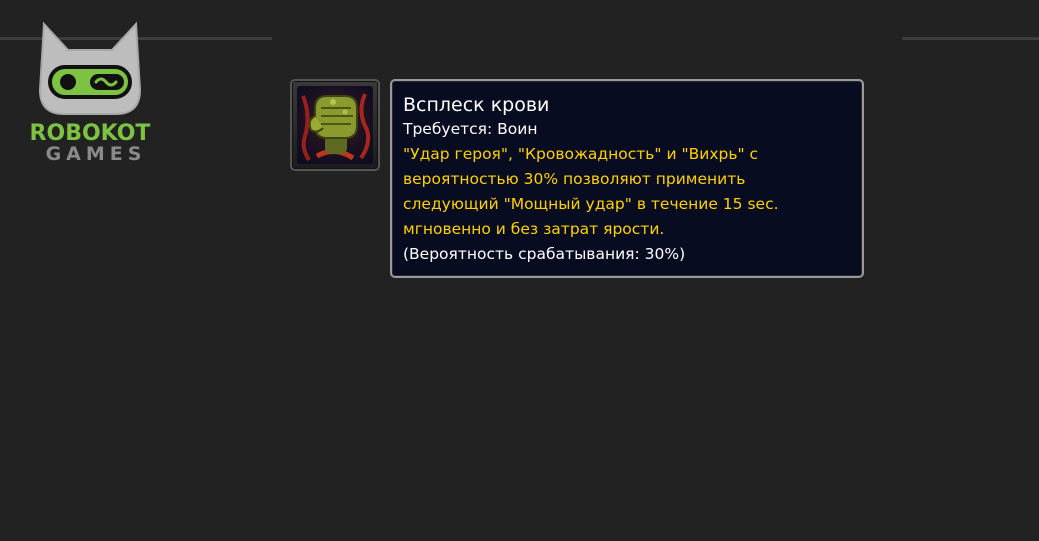  I want to click on description-line: вероятностью 30% позволяют применить, so click(574, 179).